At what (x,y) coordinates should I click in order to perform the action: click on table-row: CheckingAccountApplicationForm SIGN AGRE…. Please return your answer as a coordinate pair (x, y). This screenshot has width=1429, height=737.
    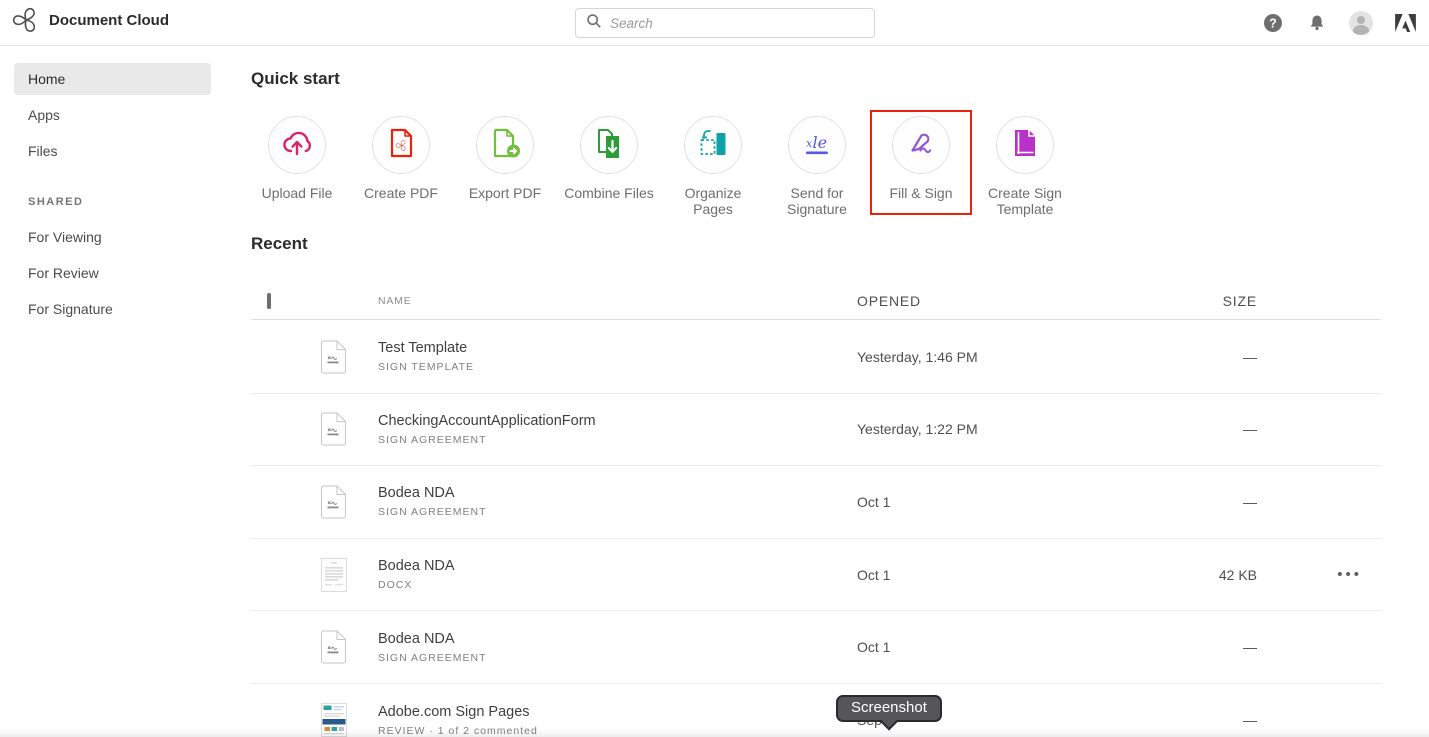
    Looking at the image, I should click on (816, 430).